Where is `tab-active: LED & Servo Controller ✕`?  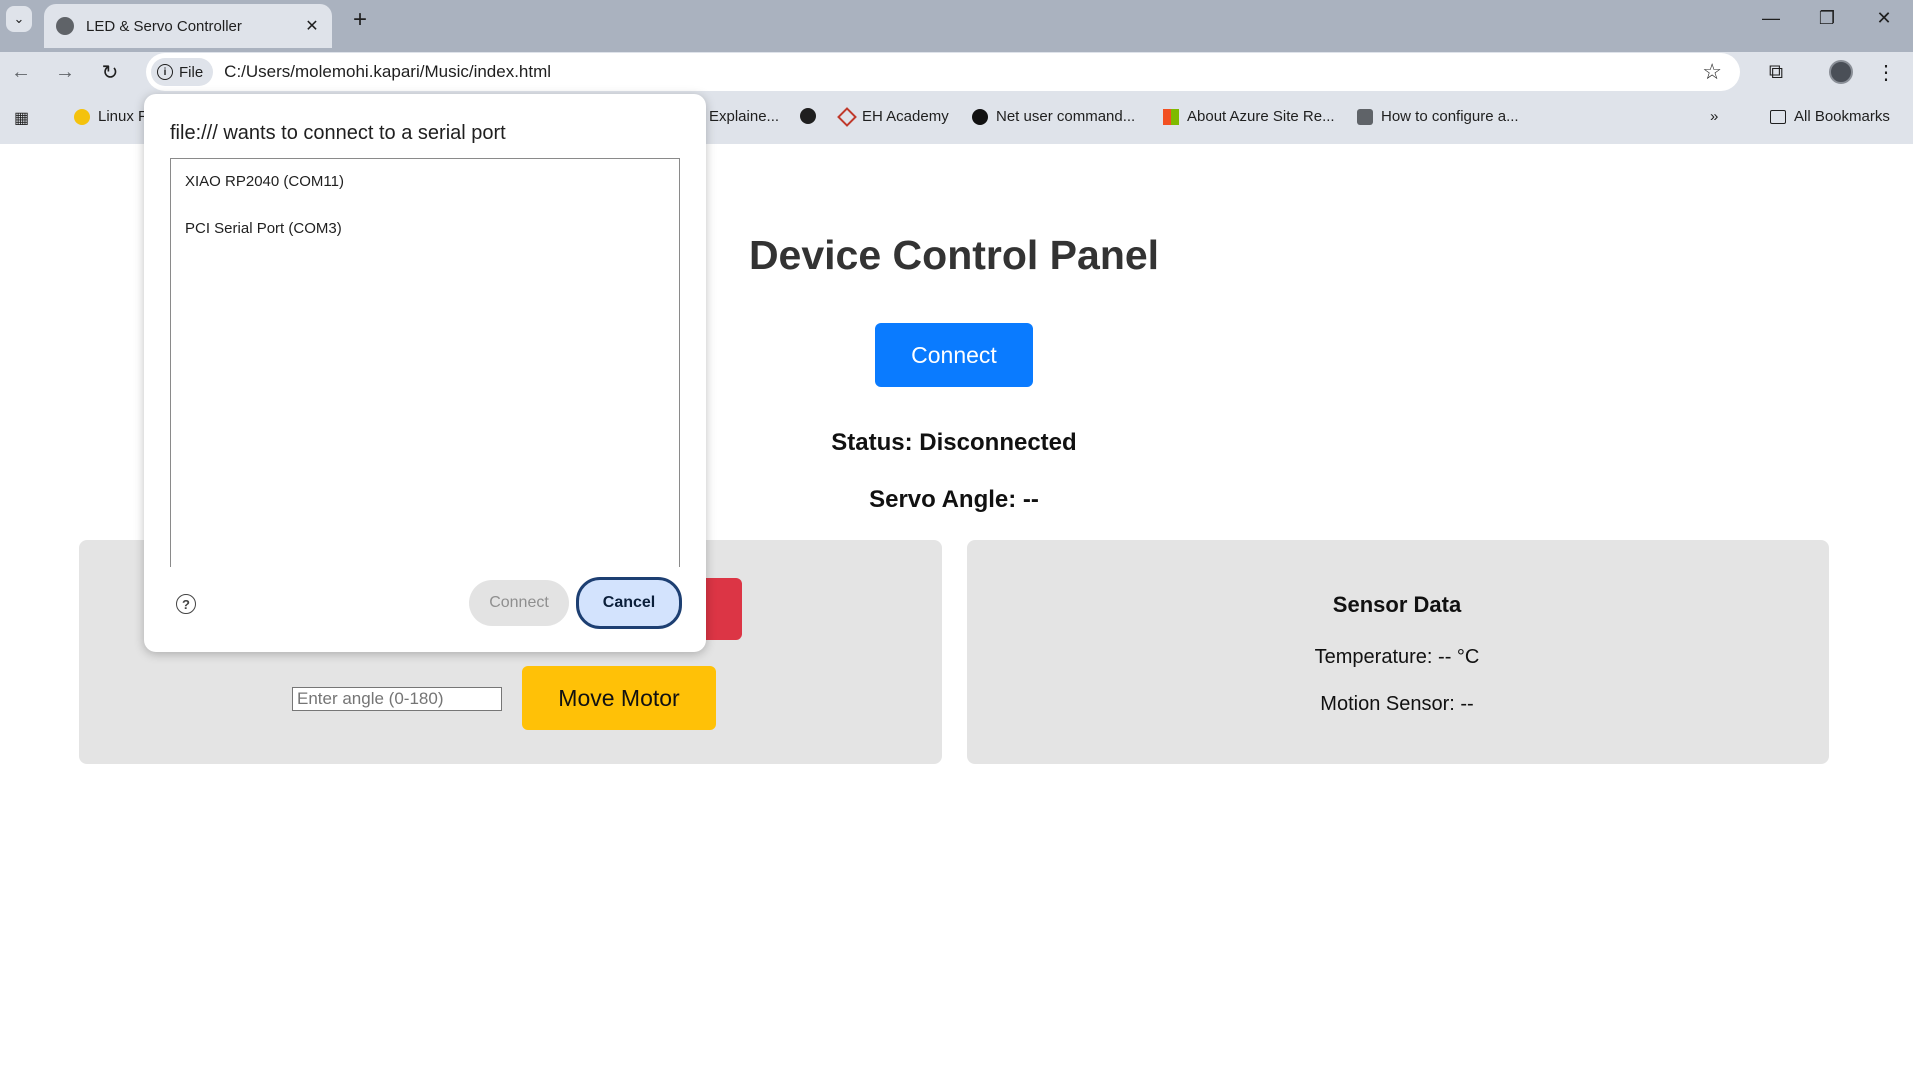
tab-active: LED & Servo Controller ✕ is located at coordinates (188, 26).